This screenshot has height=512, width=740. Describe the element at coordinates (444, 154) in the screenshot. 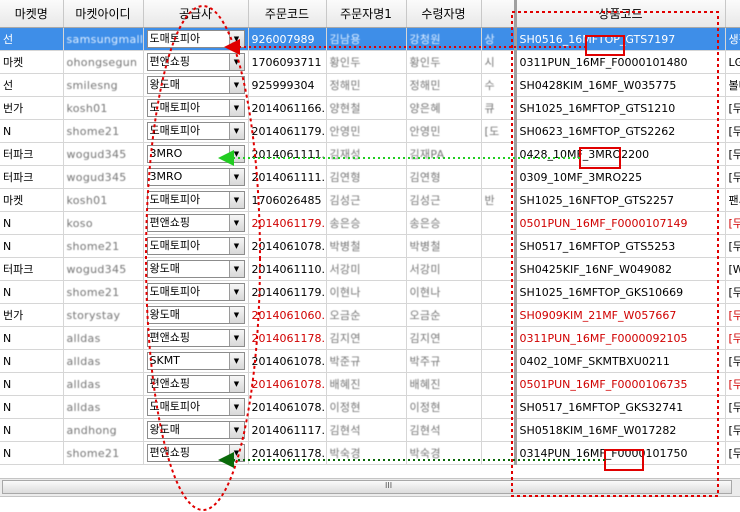

I see `cell-receiver: 김재PA` at that location.